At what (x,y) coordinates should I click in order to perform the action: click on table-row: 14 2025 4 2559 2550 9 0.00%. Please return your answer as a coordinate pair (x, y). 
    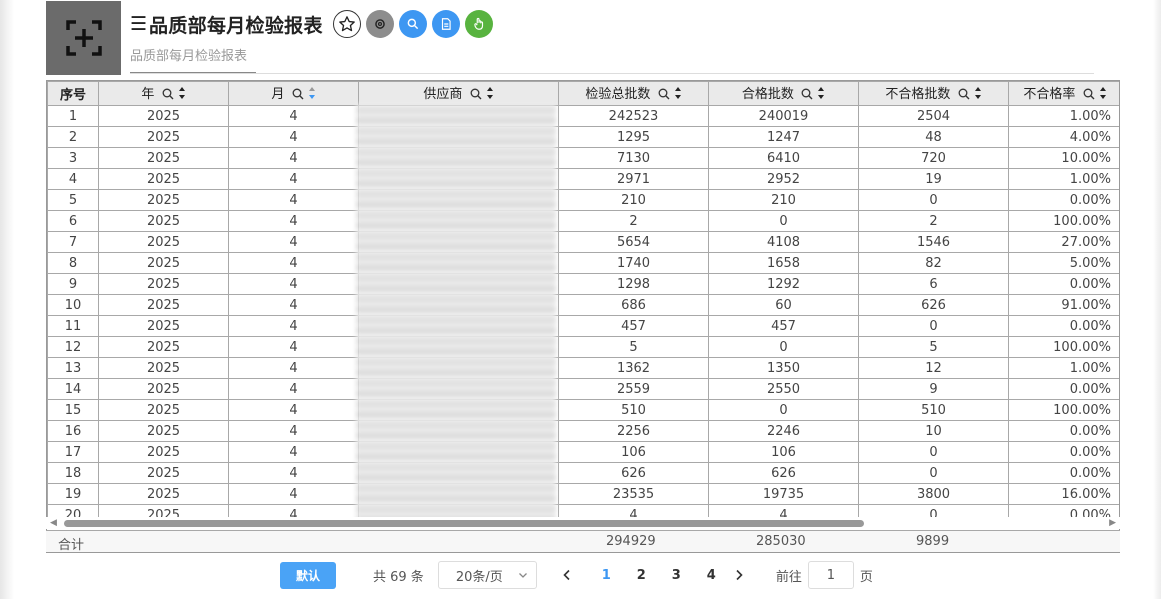
    Looking at the image, I should click on (583, 389).